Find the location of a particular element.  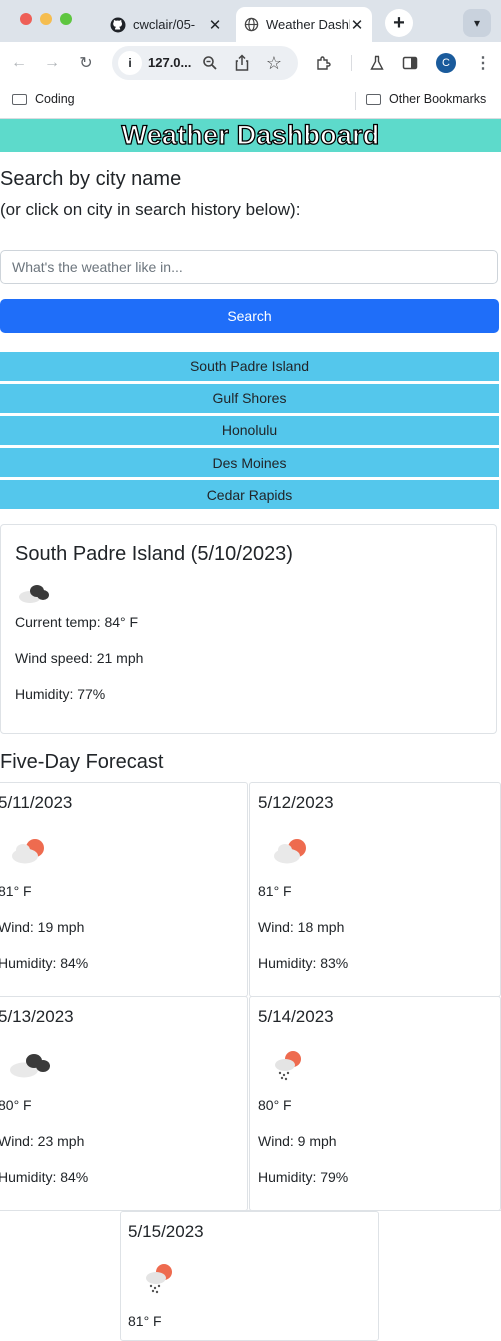

history-city-button: Cedar Rapids is located at coordinates (249, 494).